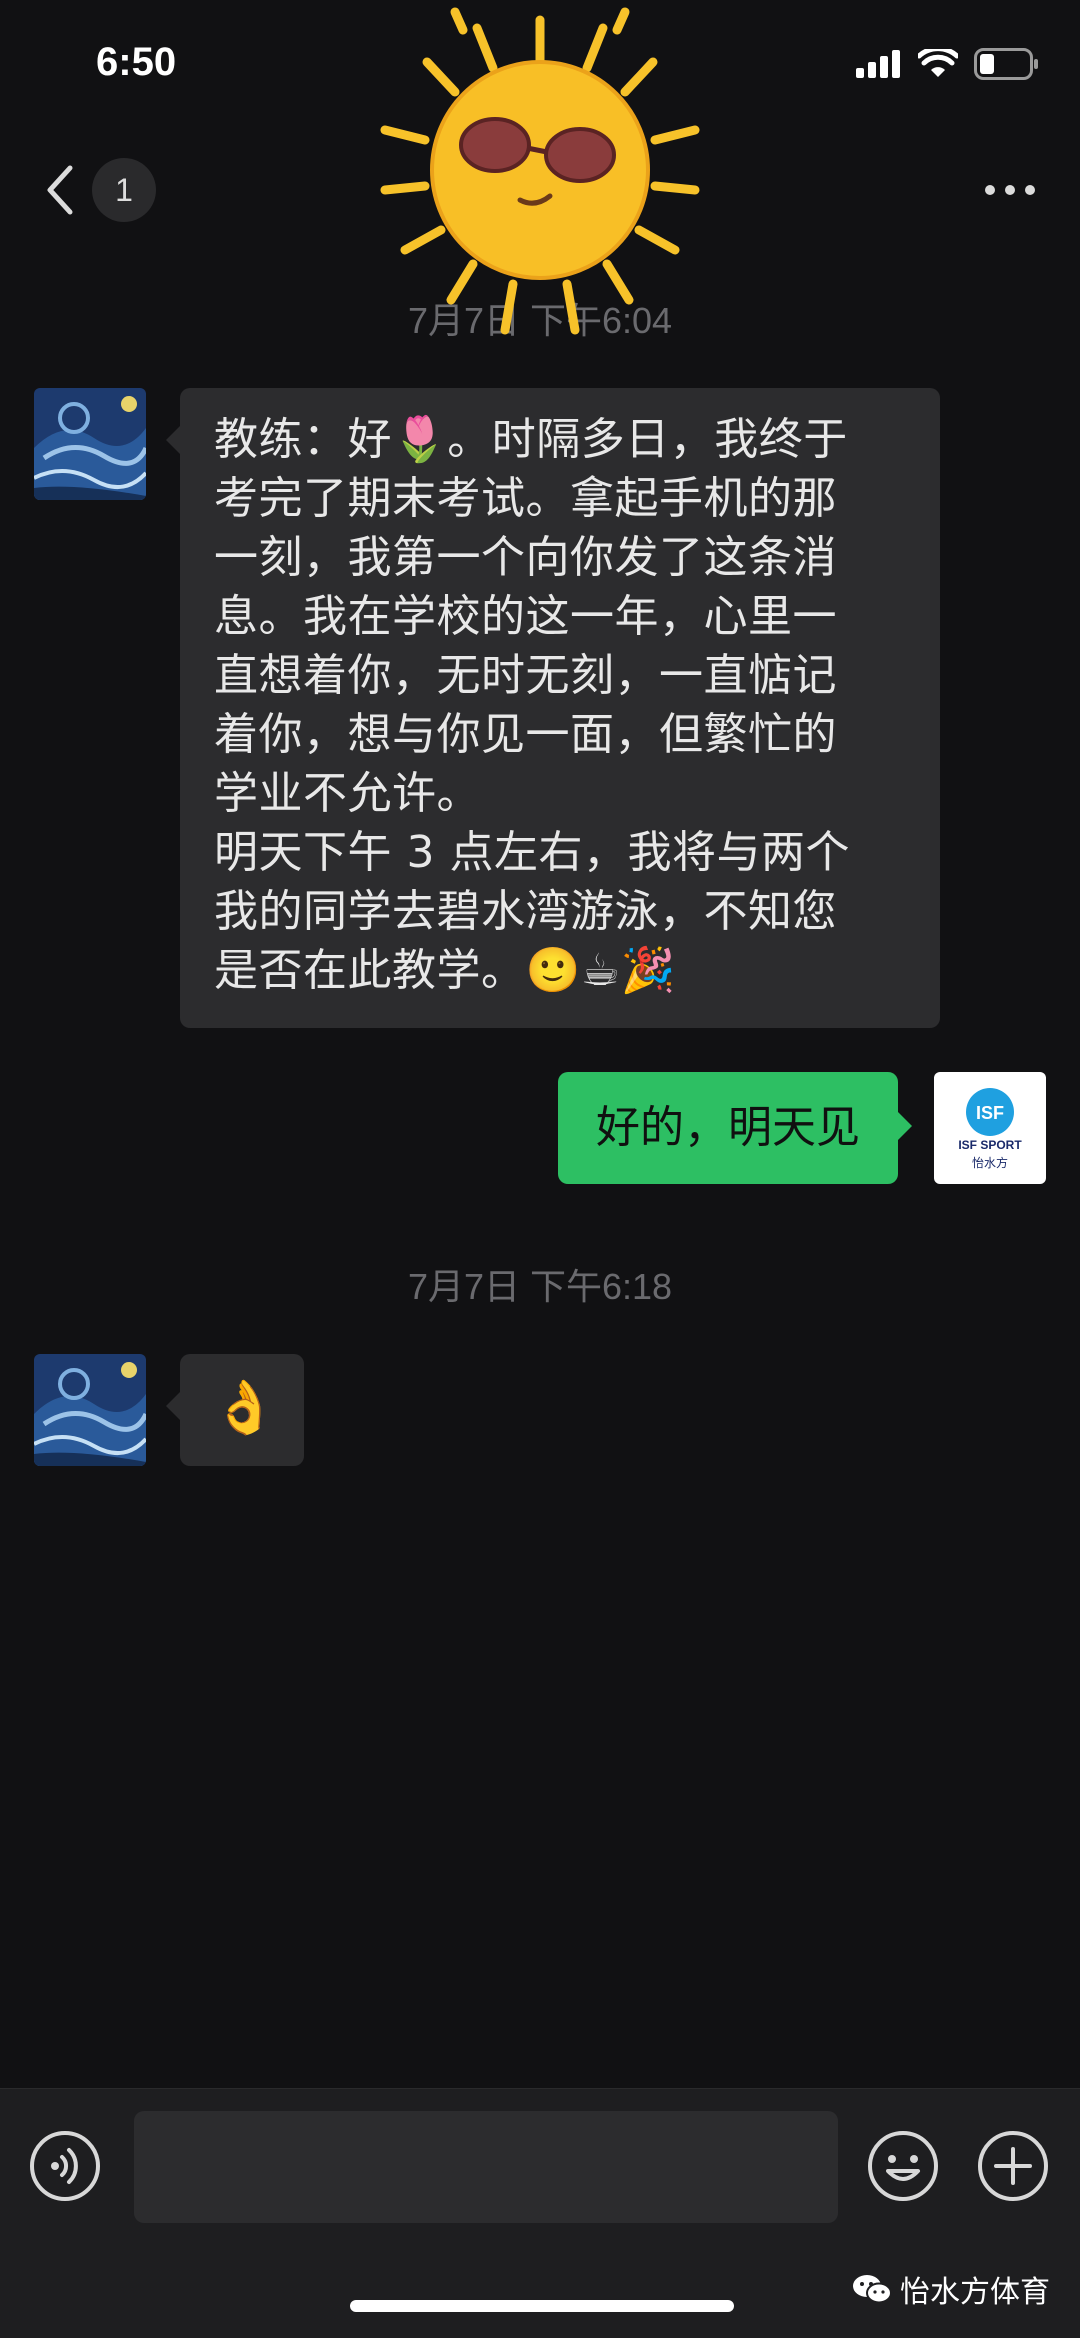 This screenshot has height=2338, width=1080. I want to click on message-input, so click(486, 2167).